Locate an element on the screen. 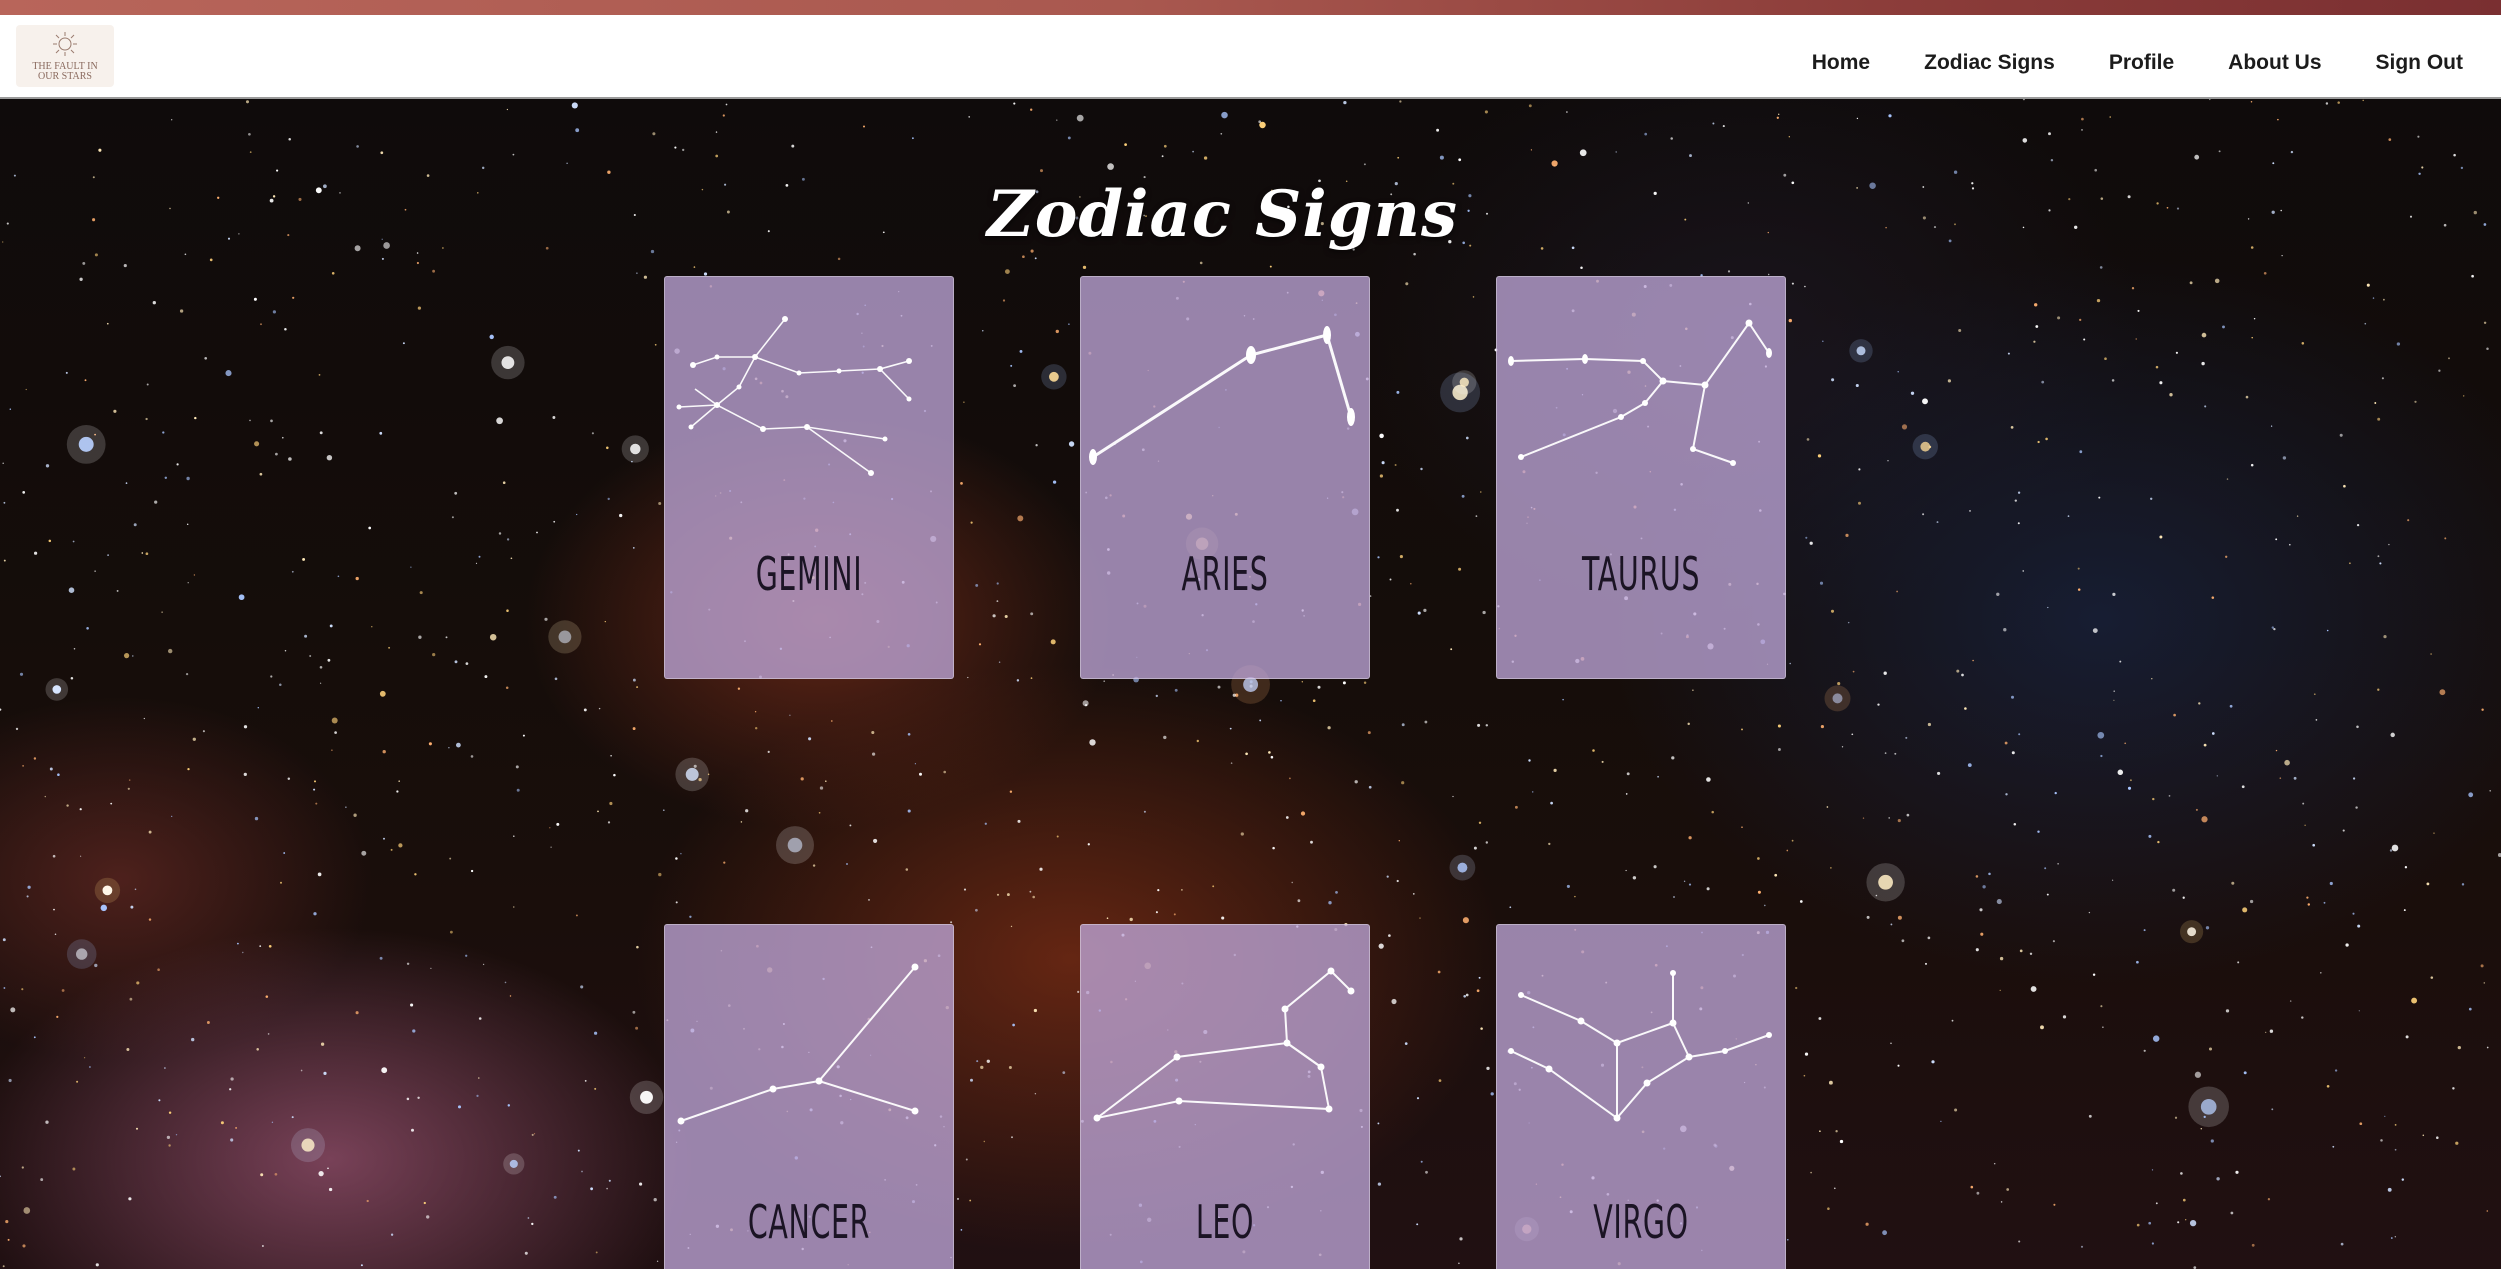 This screenshot has height=1269, width=2501. zodiac-card-label: GEMINI is located at coordinates (809, 574).